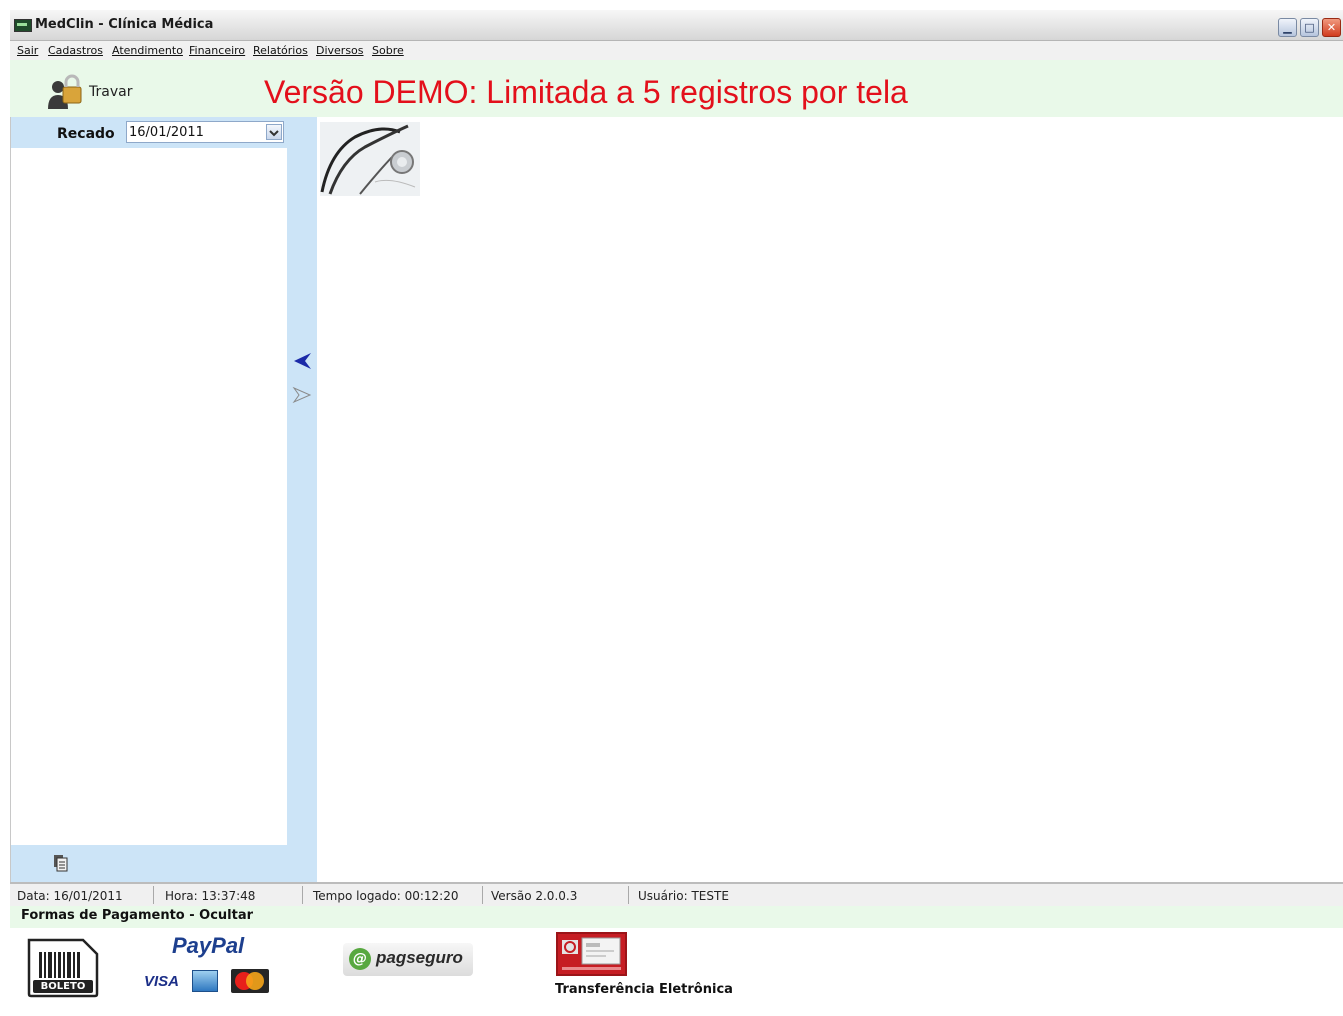 The image size is (1343, 1016). What do you see at coordinates (676, 917) in the screenshot?
I see `payment-header: Formas de Pagamento - Ocultar` at bounding box center [676, 917].